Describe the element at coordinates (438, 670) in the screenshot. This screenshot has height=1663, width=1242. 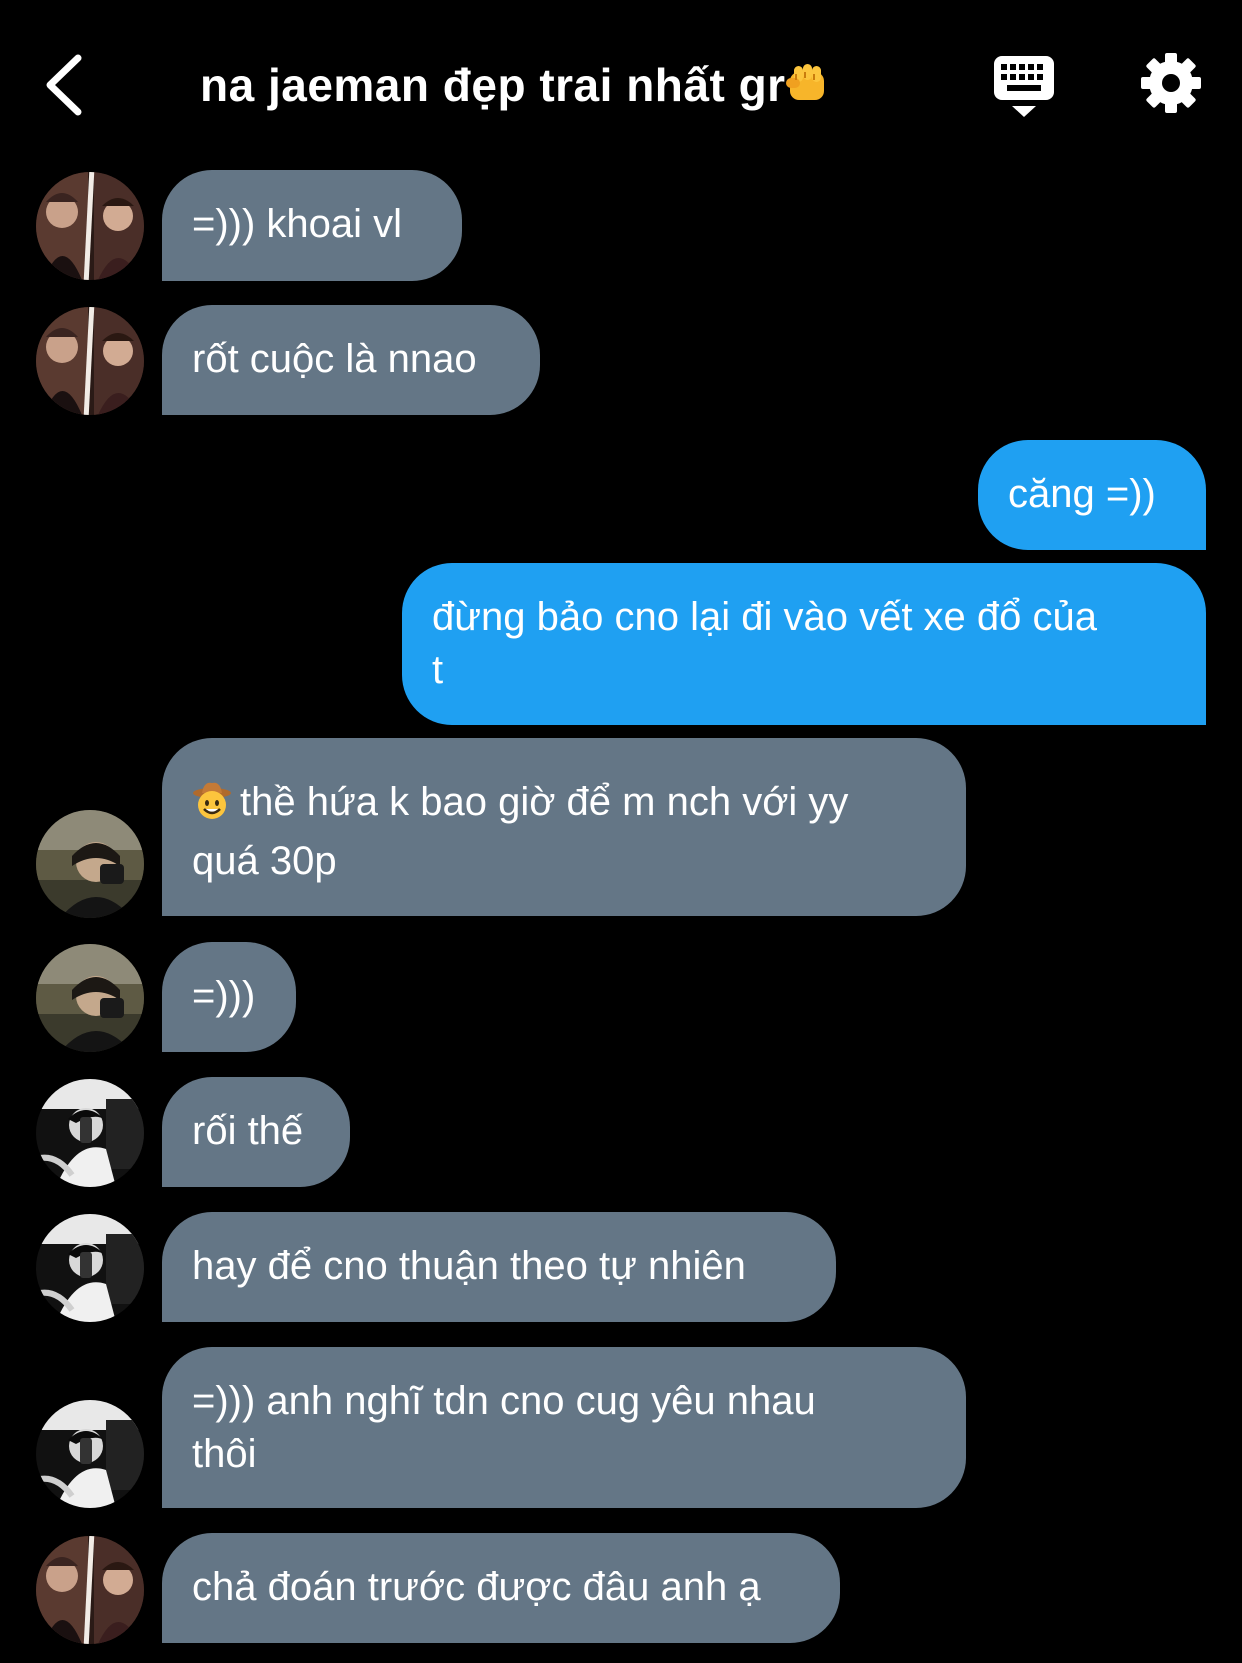
I see `message-text-line: t` at that location.